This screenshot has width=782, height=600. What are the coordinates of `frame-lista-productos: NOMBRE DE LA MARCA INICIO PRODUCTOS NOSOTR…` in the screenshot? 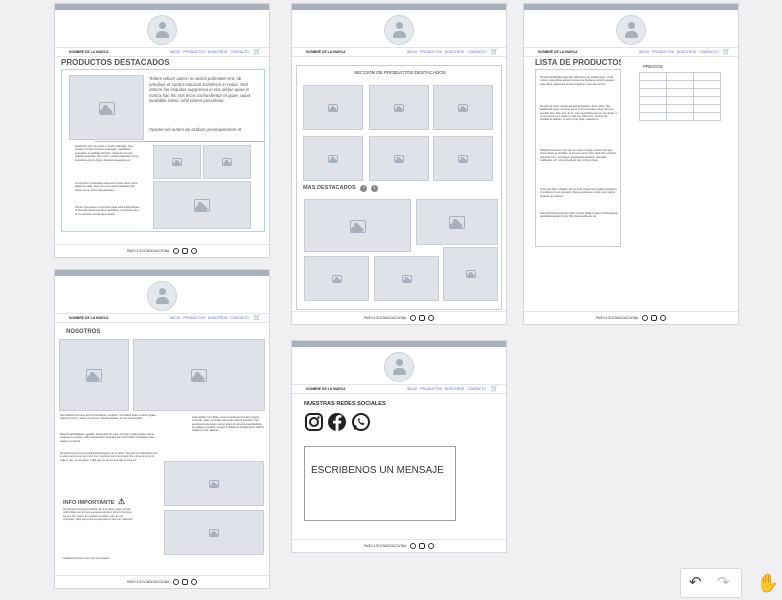 It's located at (631, 164).